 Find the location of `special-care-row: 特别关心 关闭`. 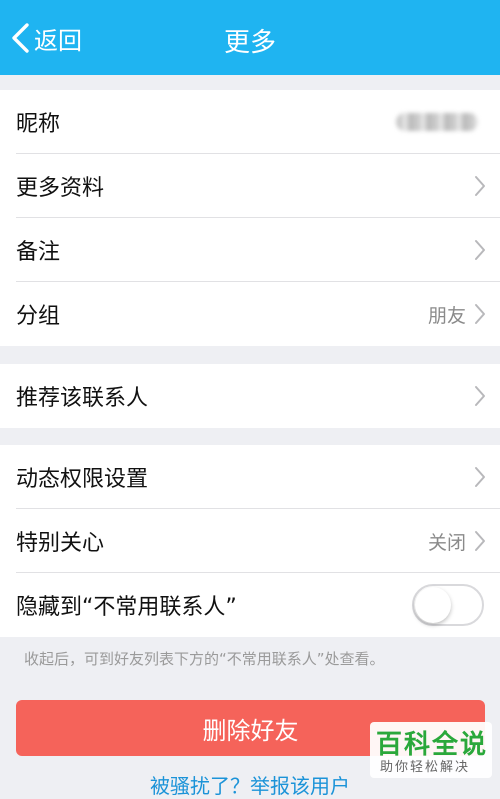

special-care-row: 特别关心 关闭 is located at coordinates (250, 541).